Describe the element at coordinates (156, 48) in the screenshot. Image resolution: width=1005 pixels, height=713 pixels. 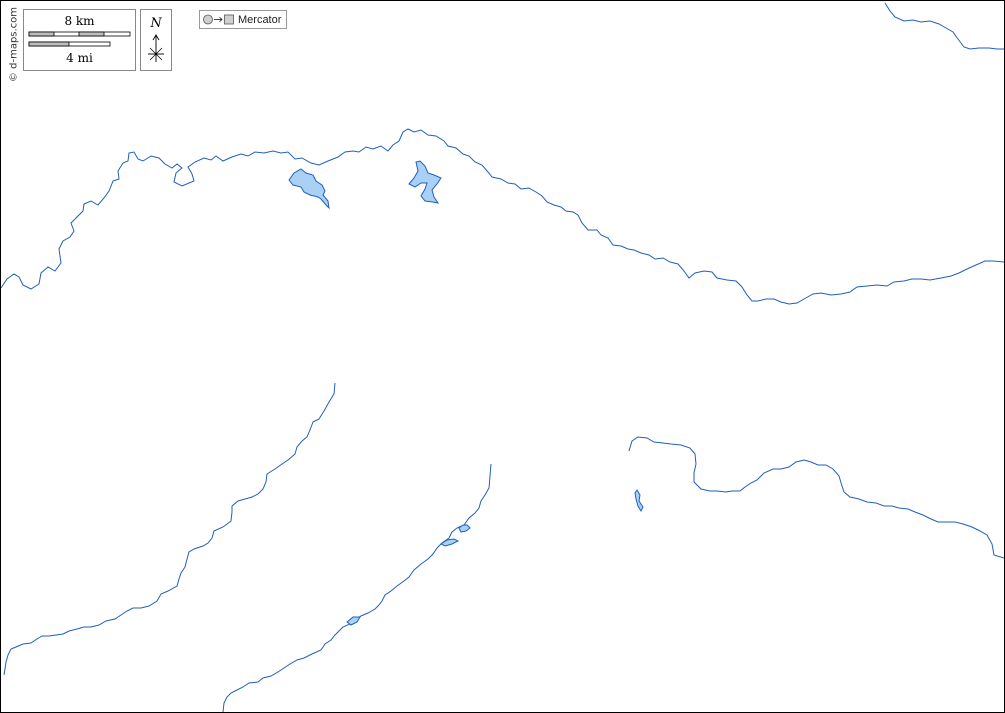
I see `compass-star-icon` at that location.